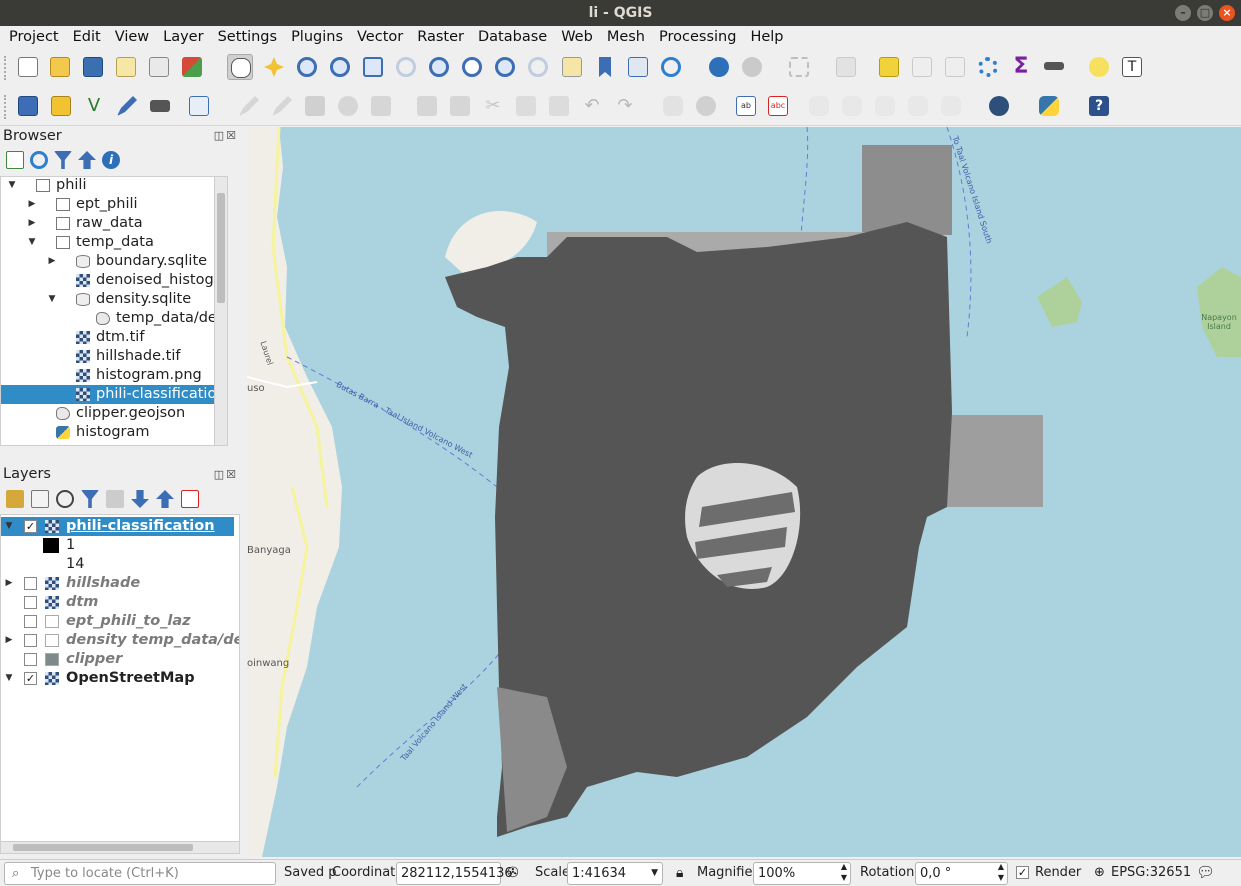  What do you see at coordinates (746, 106) in the screenshot?
I see `layer-labeling-icon: ab` at bounding box center [746, 106].